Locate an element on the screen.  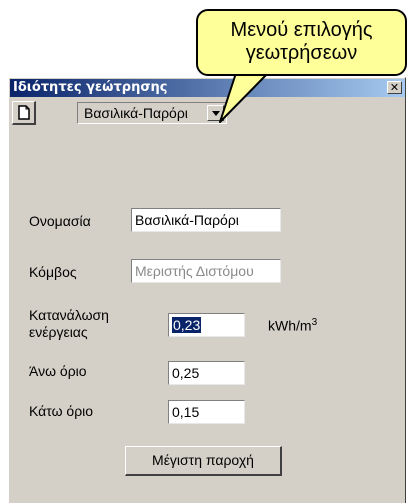
callout-line1: Μενού επιλογής is located at coordinates (301, 30).